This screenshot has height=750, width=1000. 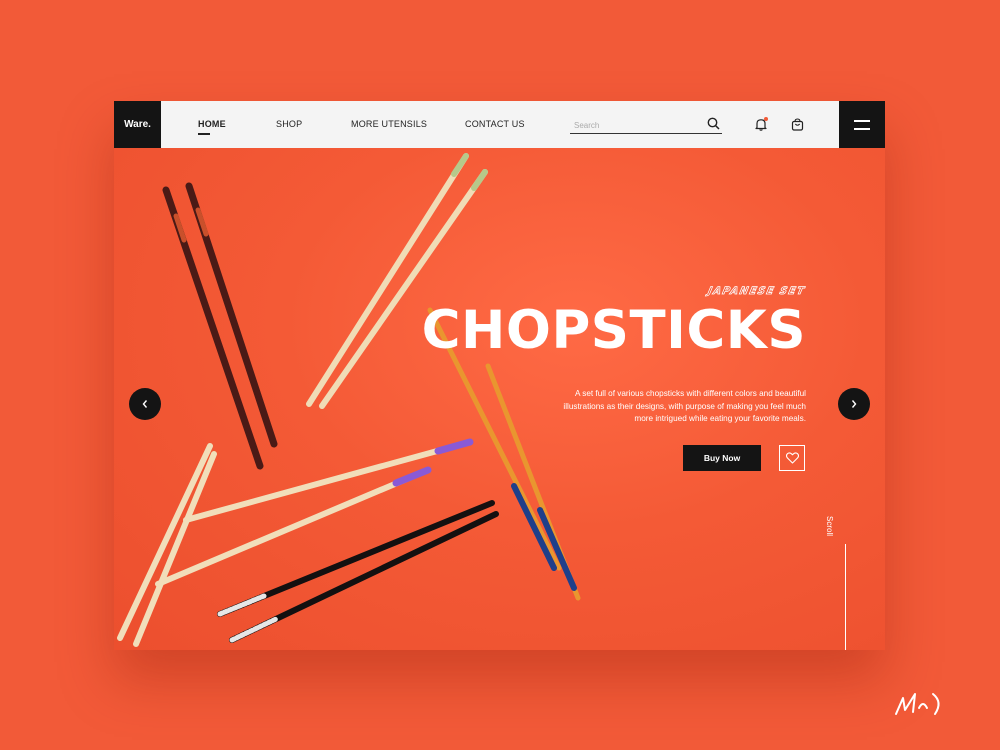 I want to click on buy-now-button: Buy Now, so click(x=722, y=458).